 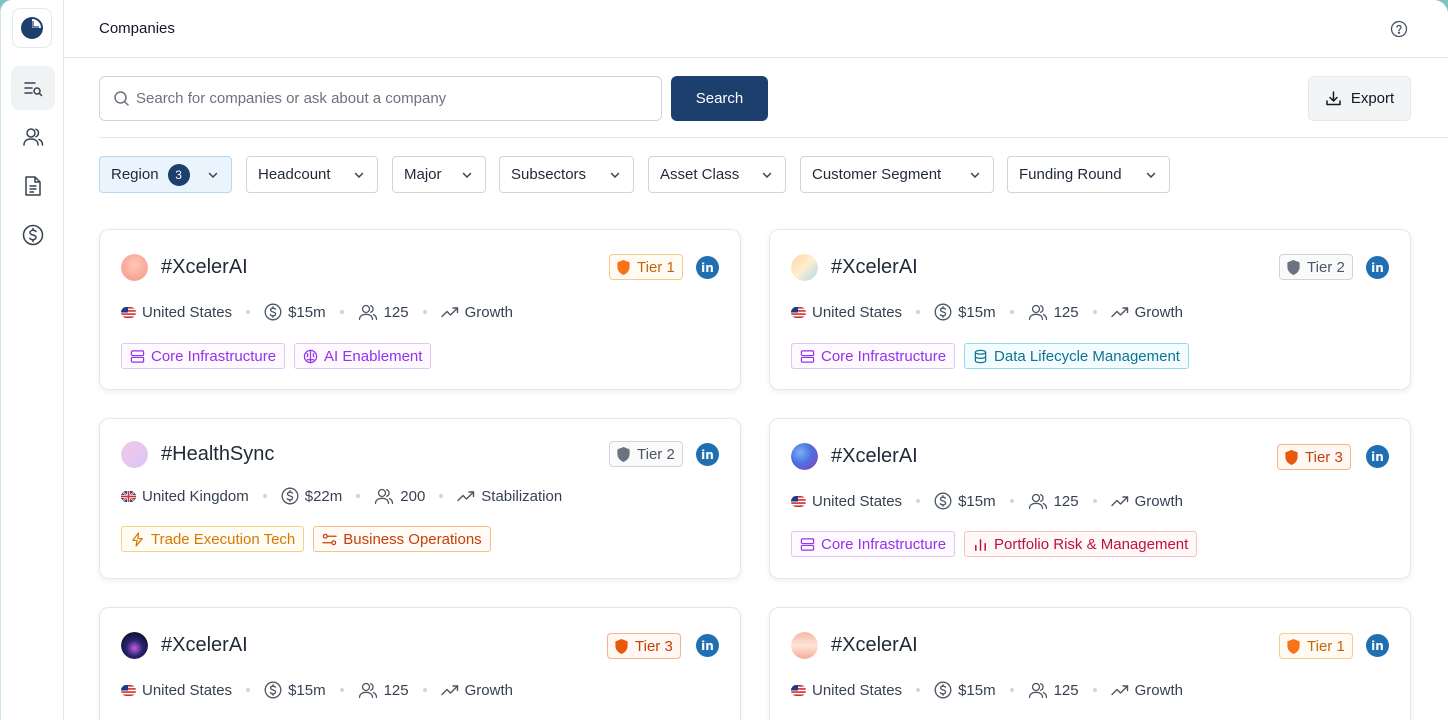 What do you see at coordinates (223, 539) in the screenshot?
I see `tag-label: Trade Execution Tech` at bounding box center [223, 539].